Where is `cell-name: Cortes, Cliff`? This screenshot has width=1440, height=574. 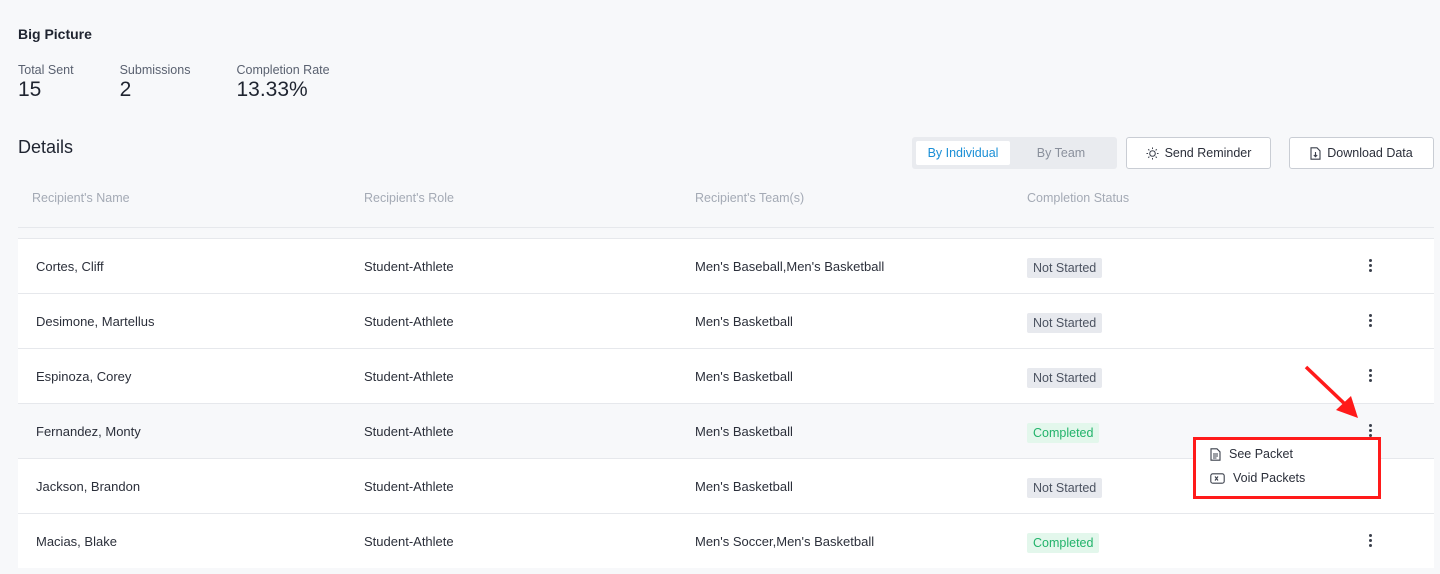 cell-name: Cortes, Cliff is located at coordinates (70, 266).